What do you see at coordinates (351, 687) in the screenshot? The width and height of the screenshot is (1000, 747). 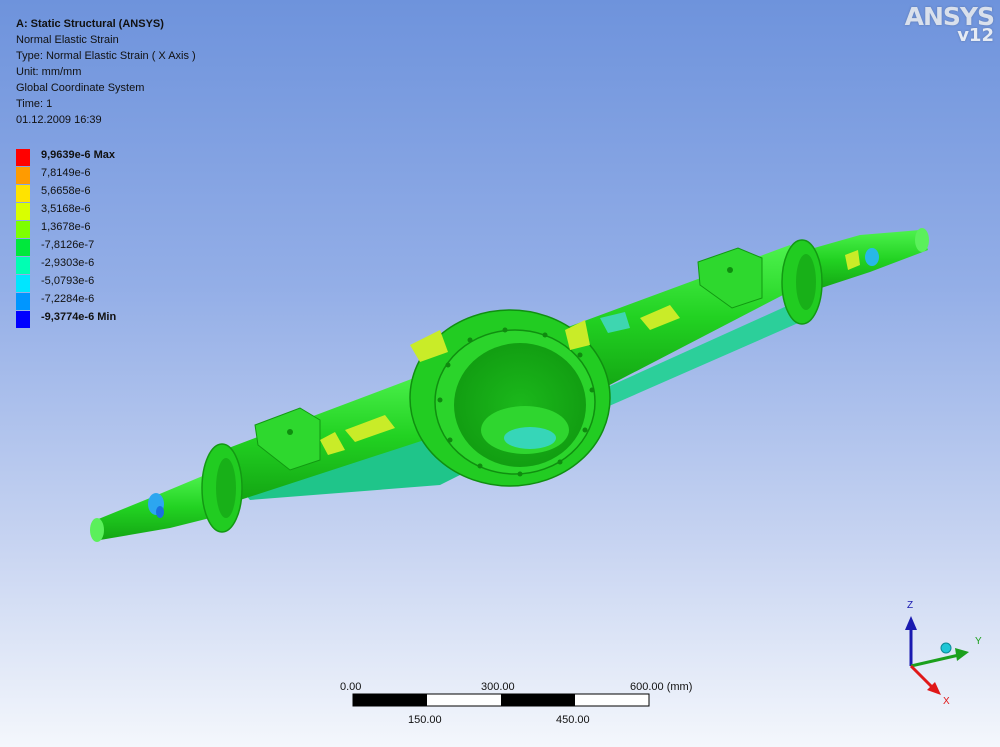 I see `scale-label-start: 0.00` at bounding box center [351, 687].